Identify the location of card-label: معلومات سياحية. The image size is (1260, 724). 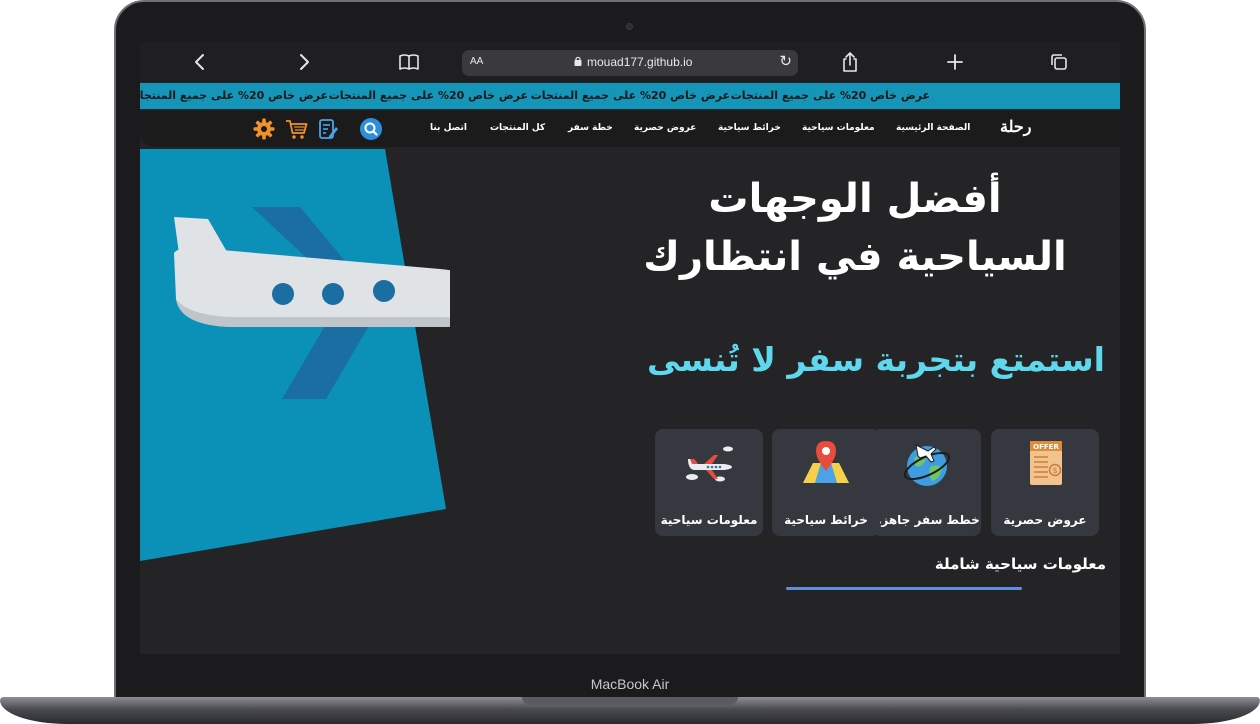
(709, 520).